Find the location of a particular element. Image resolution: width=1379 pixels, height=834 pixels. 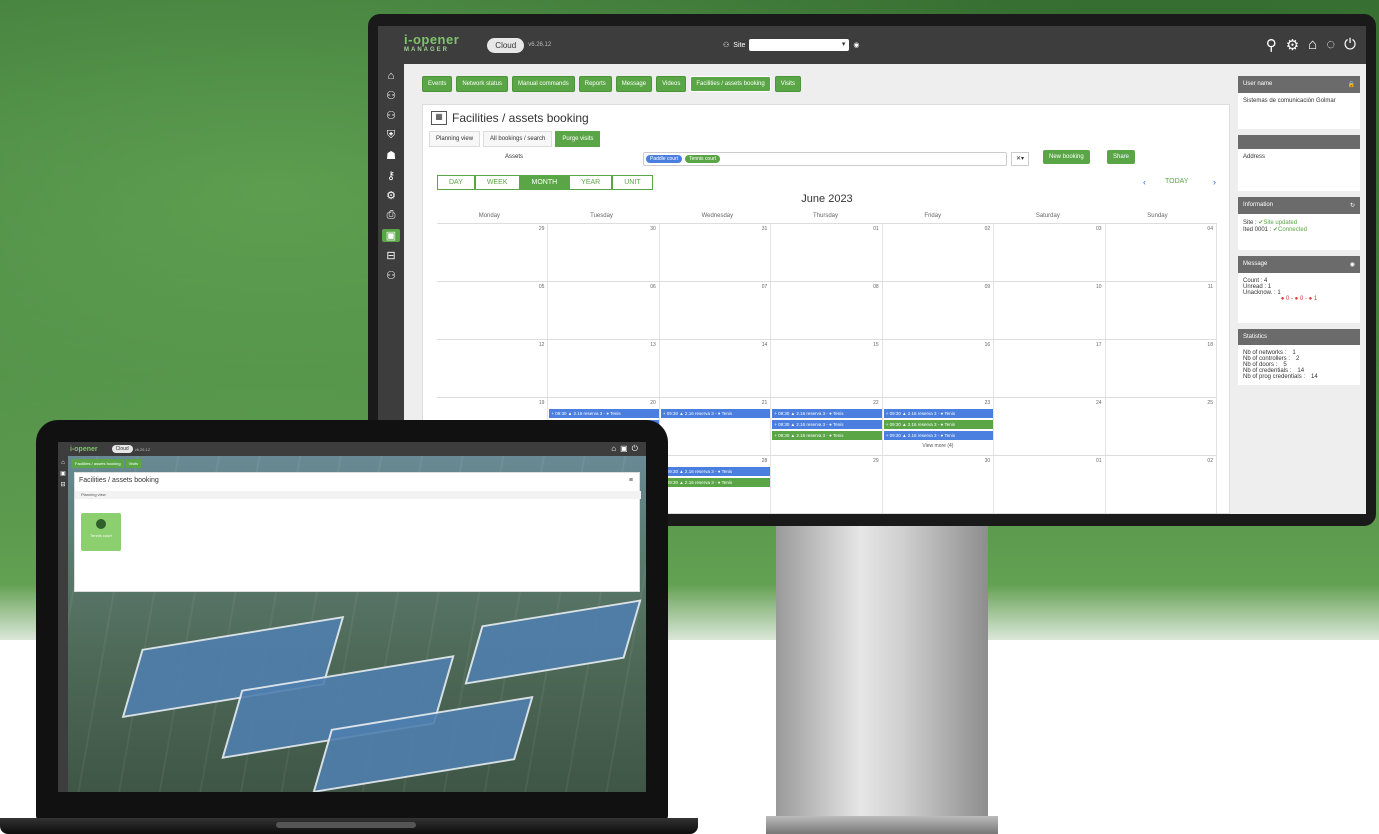

site-dropdown: ▾ is located at coordinates (799, 45).